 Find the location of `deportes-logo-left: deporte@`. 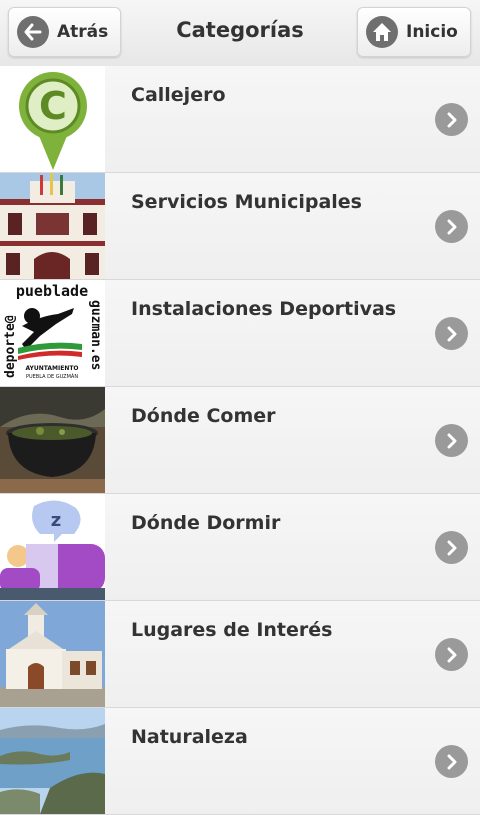

deportes-logo-left: deporte@ is located at coordinates (10, 346).